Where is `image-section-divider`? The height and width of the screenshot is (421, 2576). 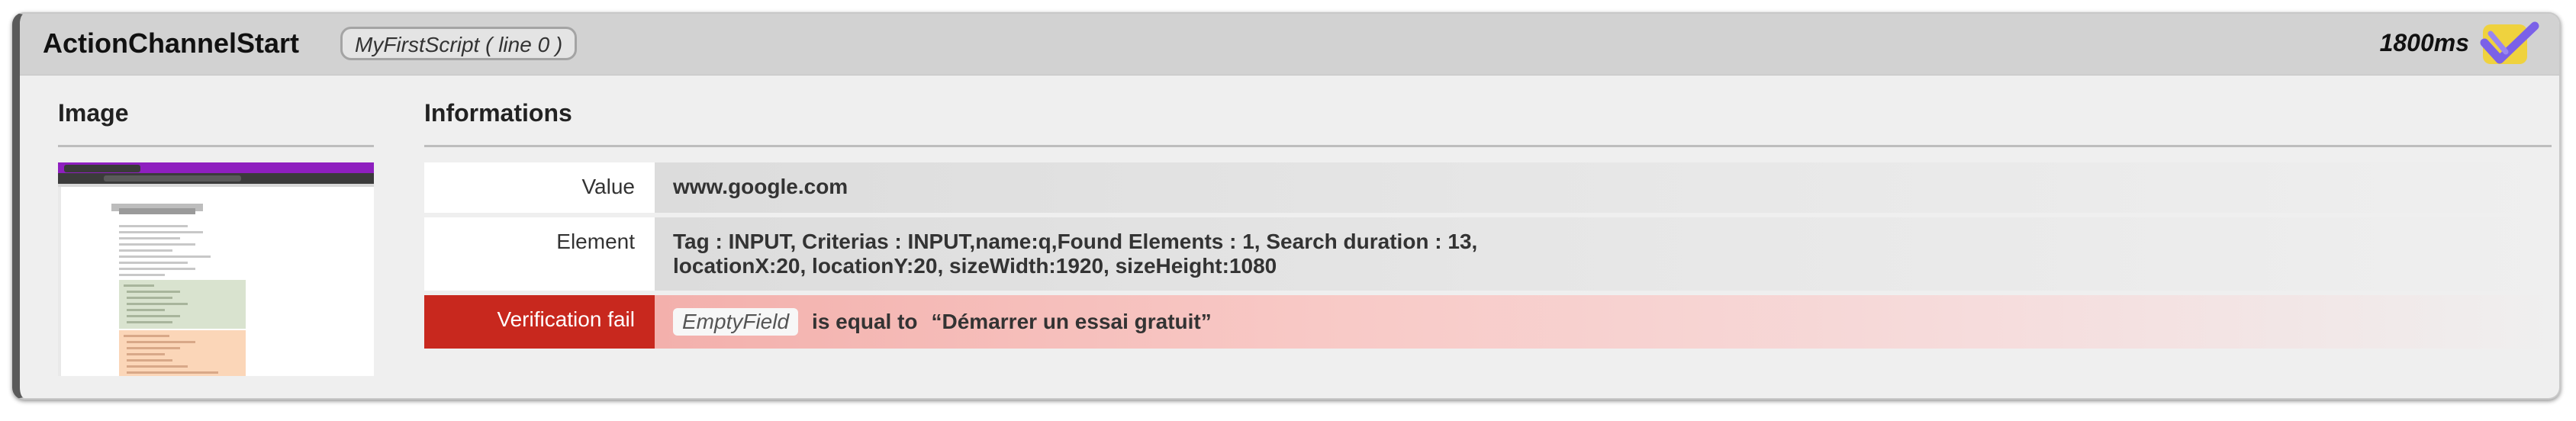
image-section-divider is located at coordinates (216, 146).